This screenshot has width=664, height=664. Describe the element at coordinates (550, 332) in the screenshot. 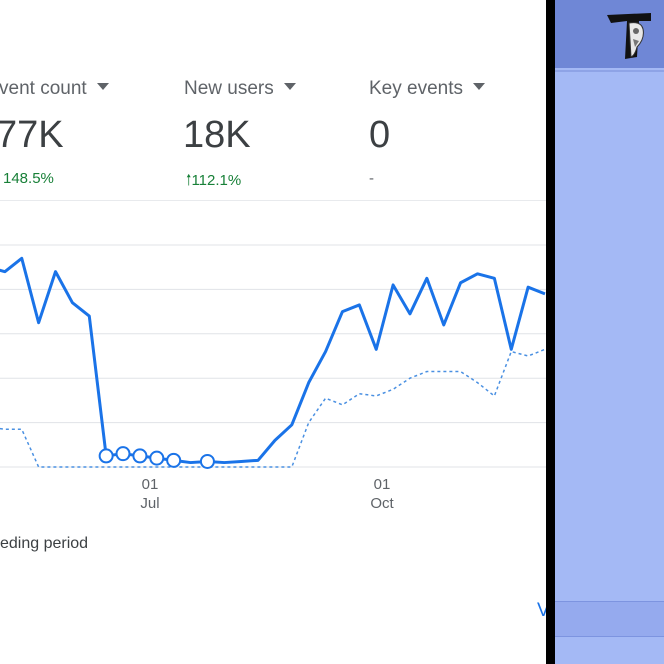

I see `window-divider` at that location.